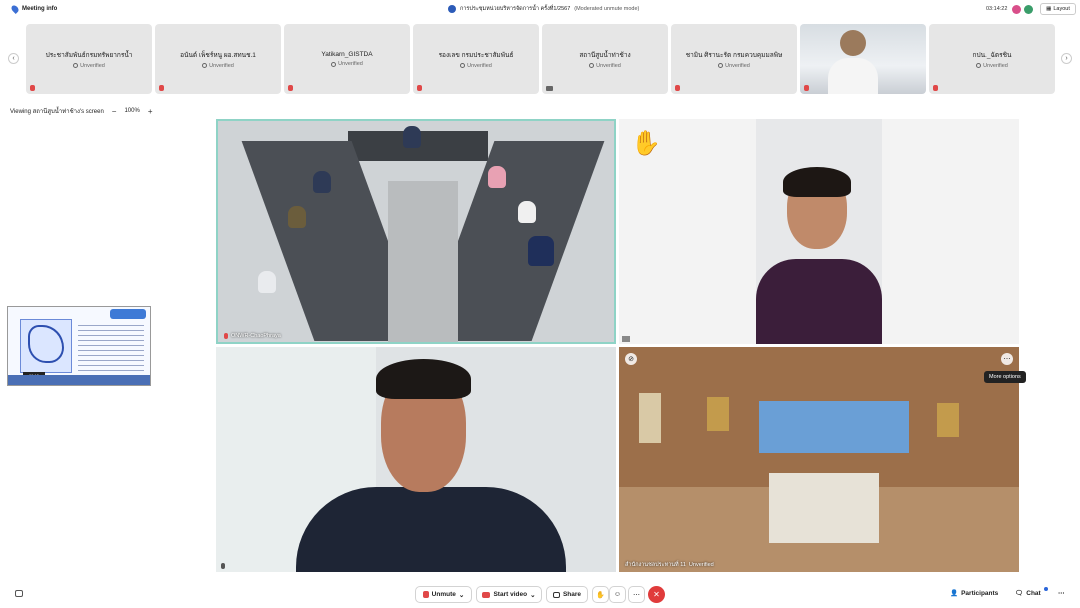  What do you see at coordinates (824, 508) in the screenshot?
I see `room-table` at bounding box center [824, 508].